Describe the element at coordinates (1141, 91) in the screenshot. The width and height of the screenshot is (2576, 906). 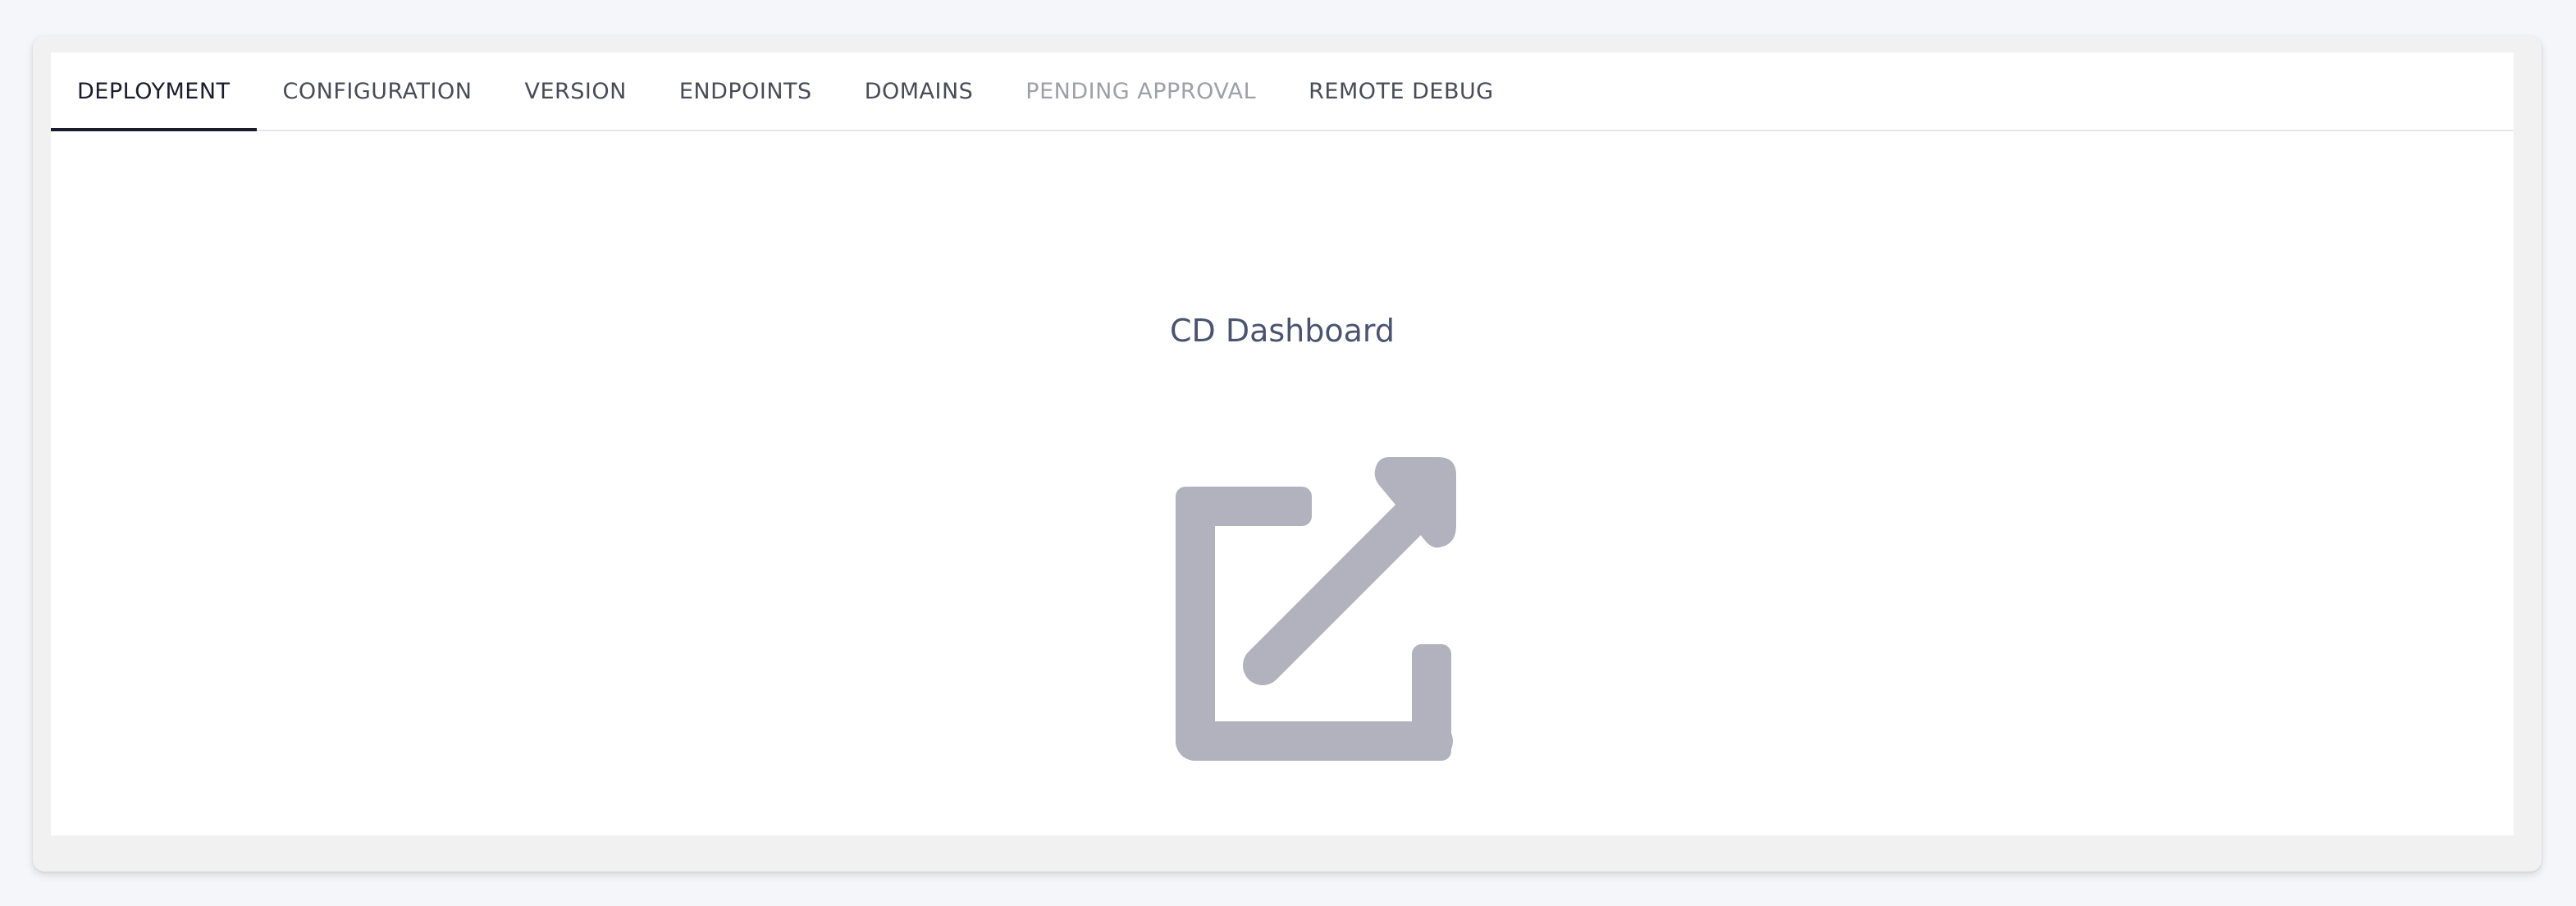
I see `tab-pending-approval: PENDING APPROVAL` at that location.